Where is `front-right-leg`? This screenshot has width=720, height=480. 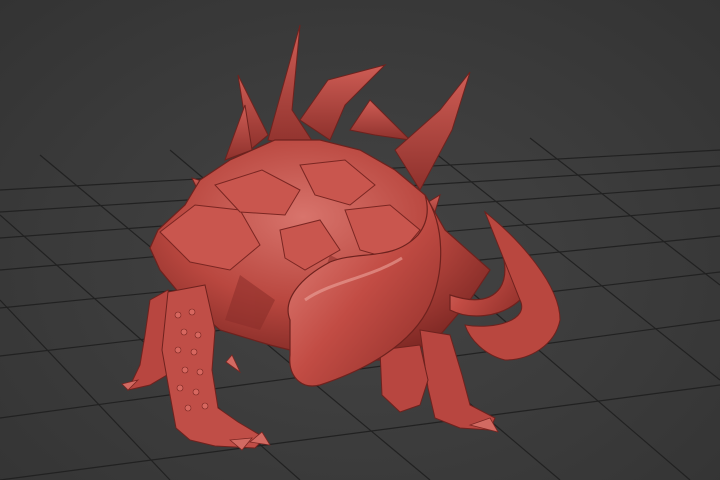
front-right-leg is located at coordinates (404, 378).